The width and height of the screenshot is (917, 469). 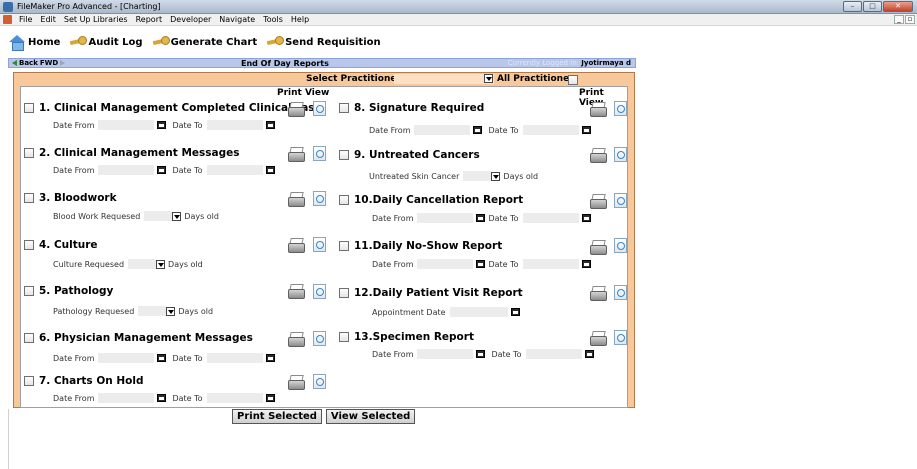 What do you see at coordinates (344, 293) in the screenshot?
I see `report-12-checkbox` at bounding box center [344, 293].